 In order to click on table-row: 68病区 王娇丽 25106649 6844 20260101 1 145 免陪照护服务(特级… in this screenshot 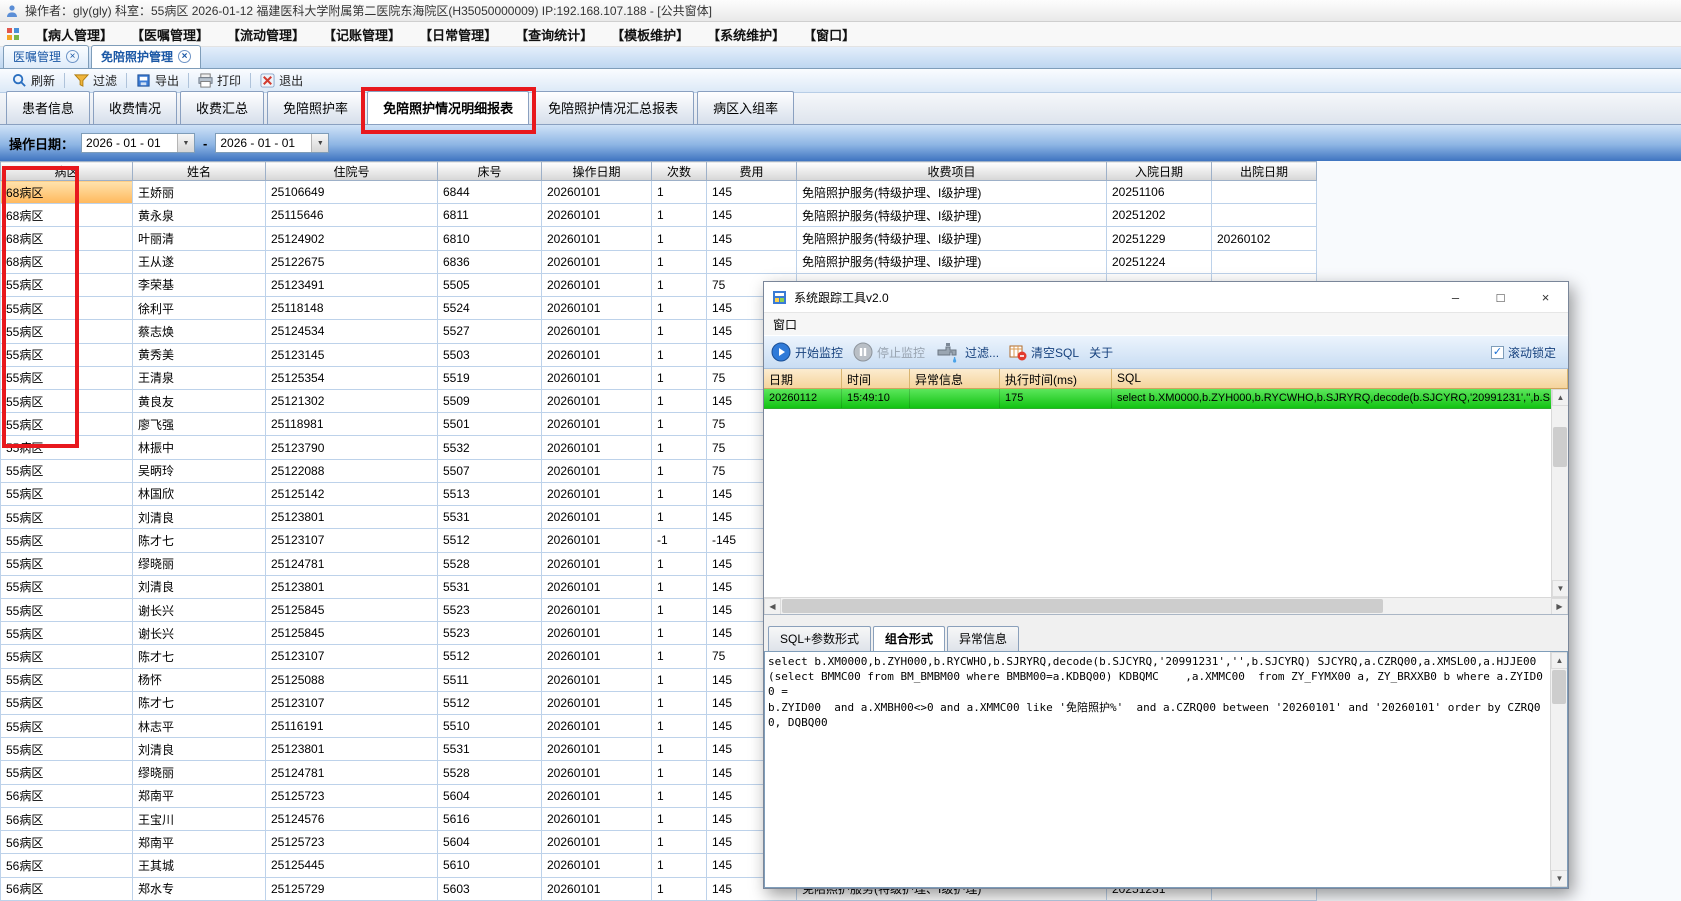, I will do `click(658, 192)`.